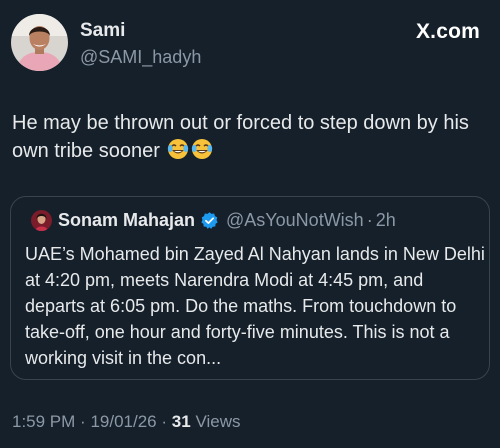 The height and width of the screenshot is (448, 500). I want to click on author-display-name: Sami, so click(102, 31).